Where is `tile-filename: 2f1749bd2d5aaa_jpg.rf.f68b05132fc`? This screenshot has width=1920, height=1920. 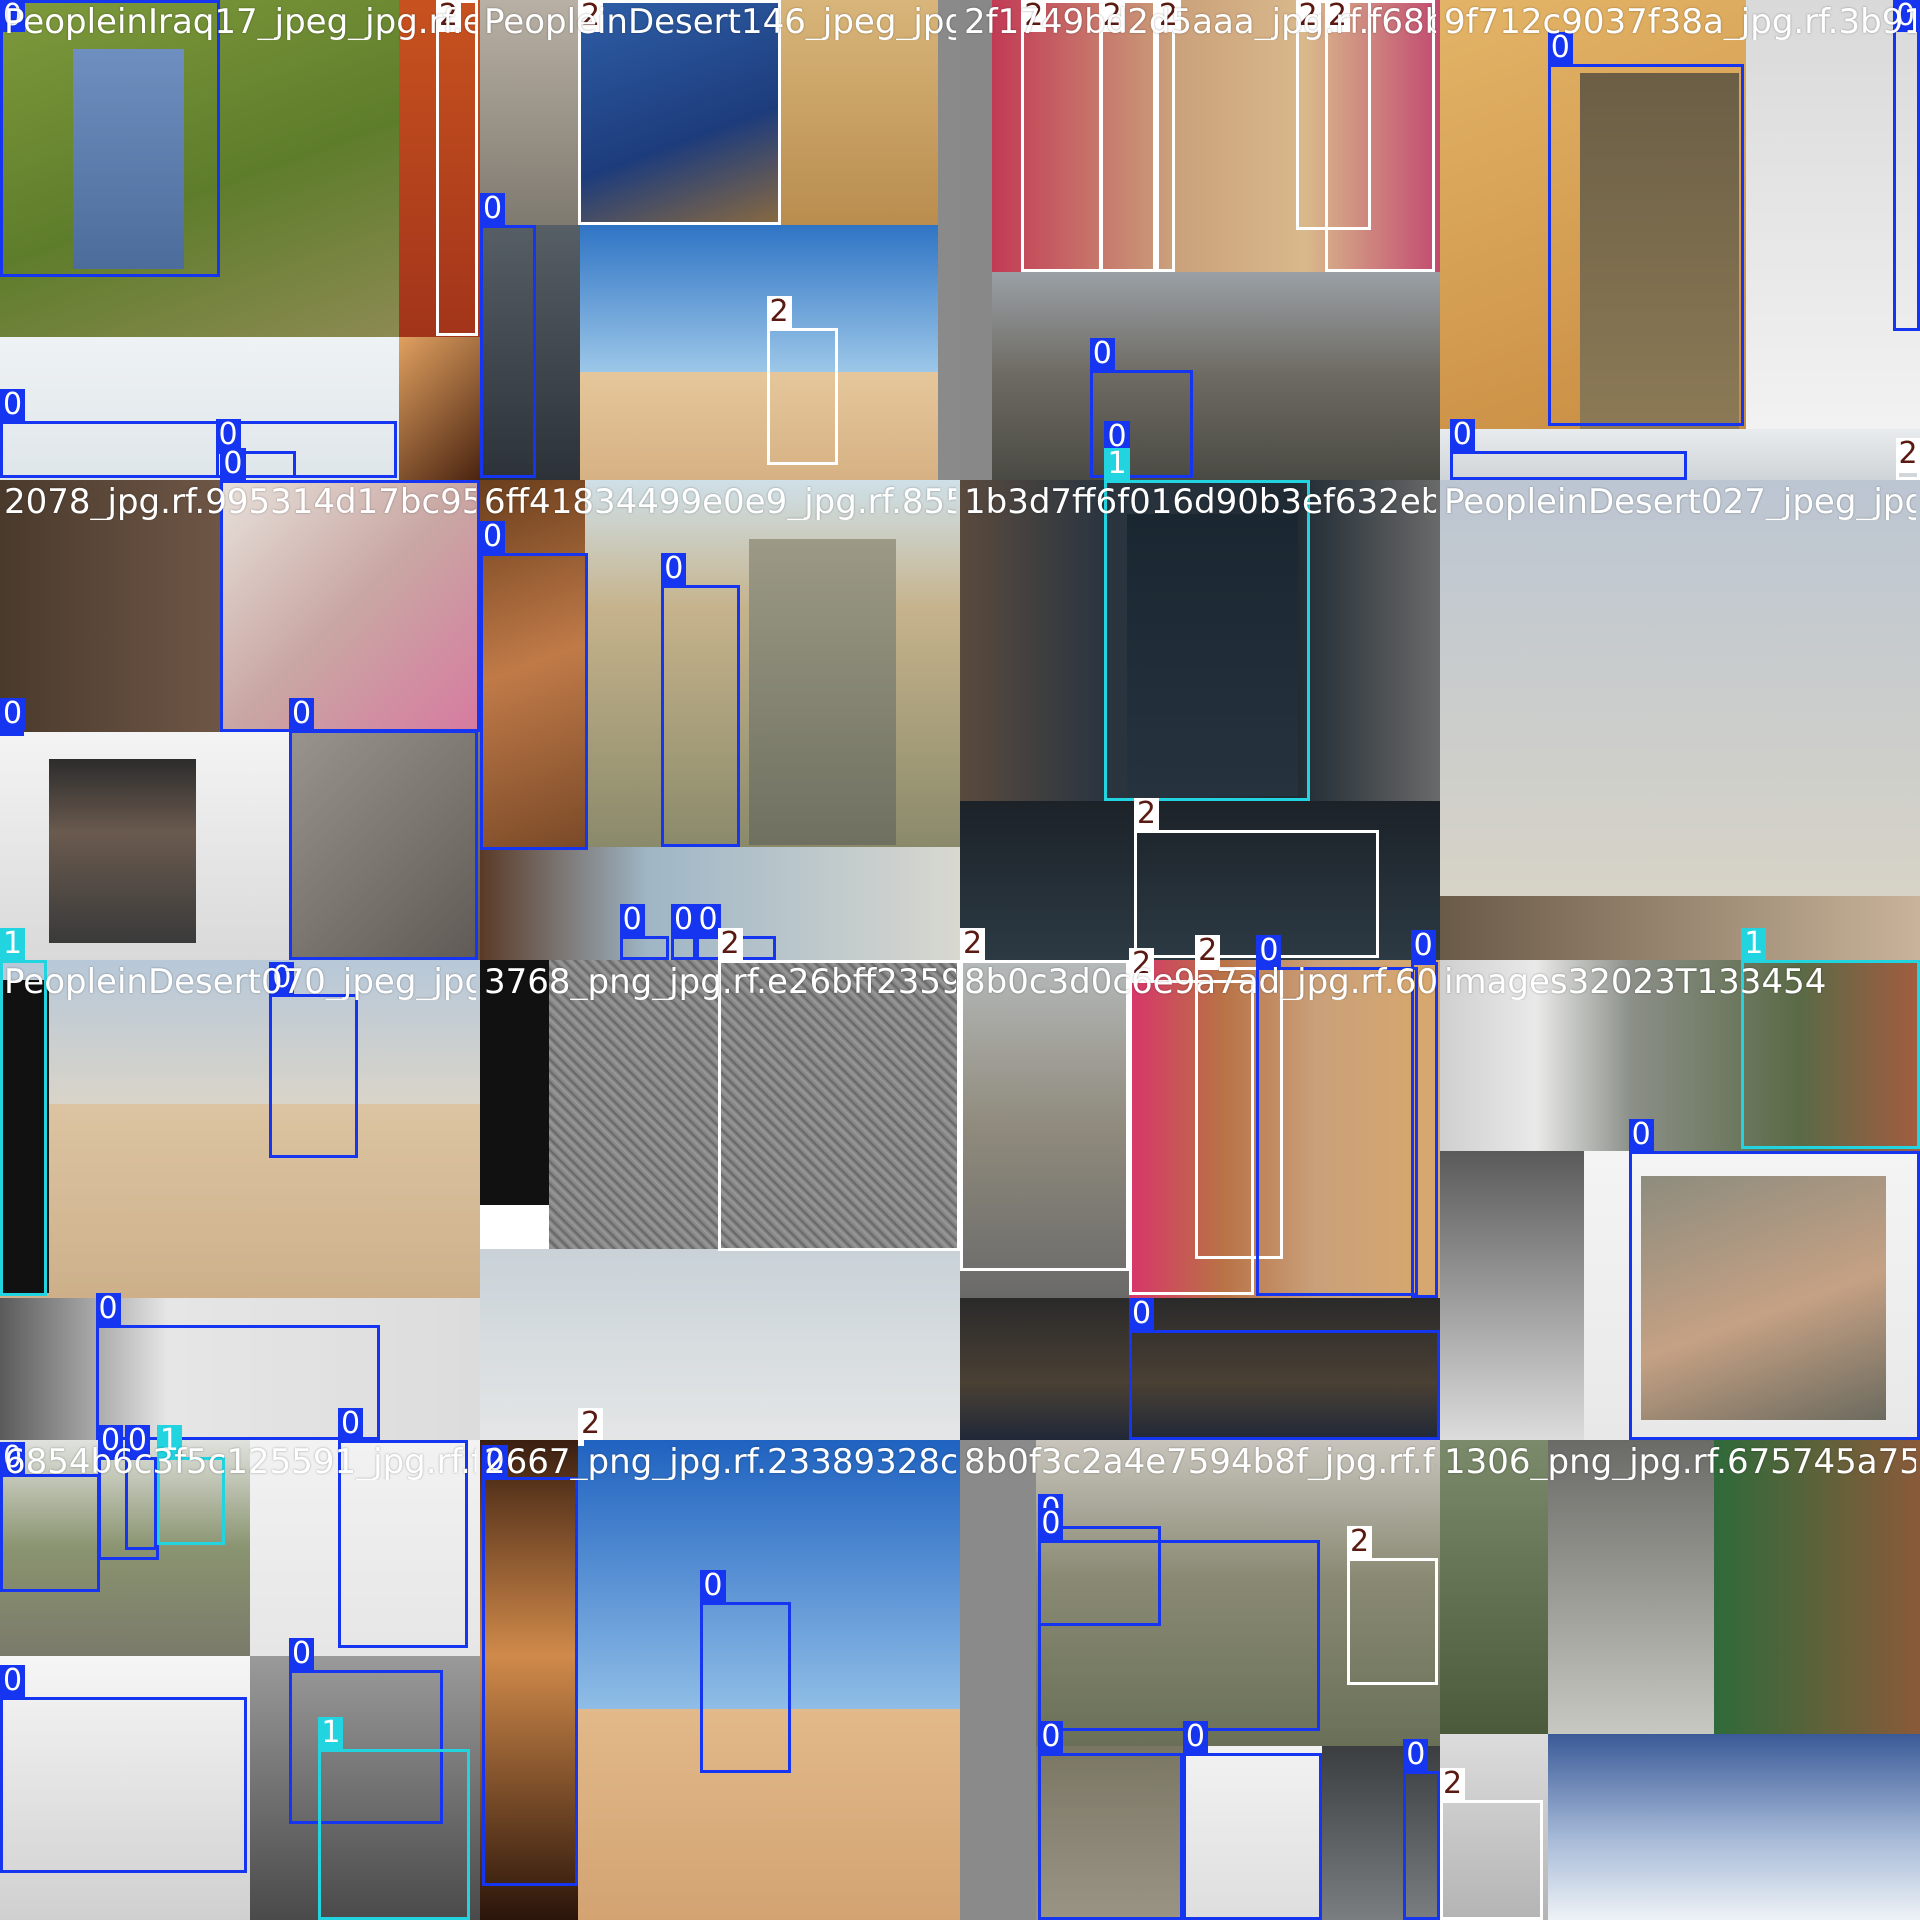 tile-filename: 2f1749bd2d5aaa_jpg.rf.f68b05132fc is located at coordinates (1200, 22).